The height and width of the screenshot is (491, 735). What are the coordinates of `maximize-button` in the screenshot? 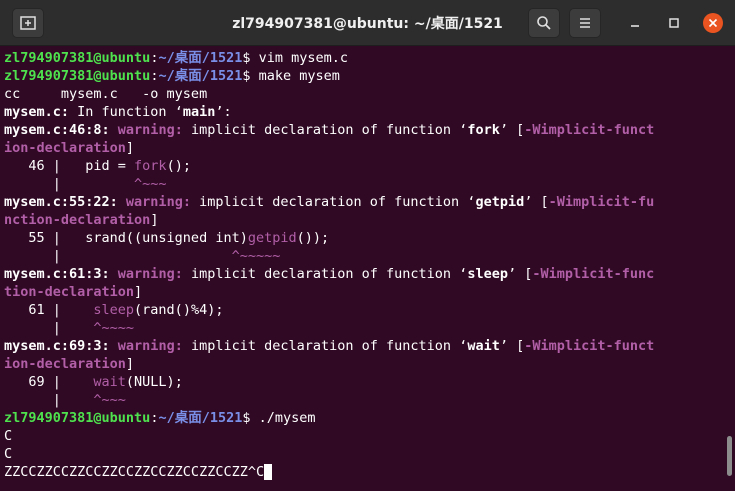 It's located at (674, 23).